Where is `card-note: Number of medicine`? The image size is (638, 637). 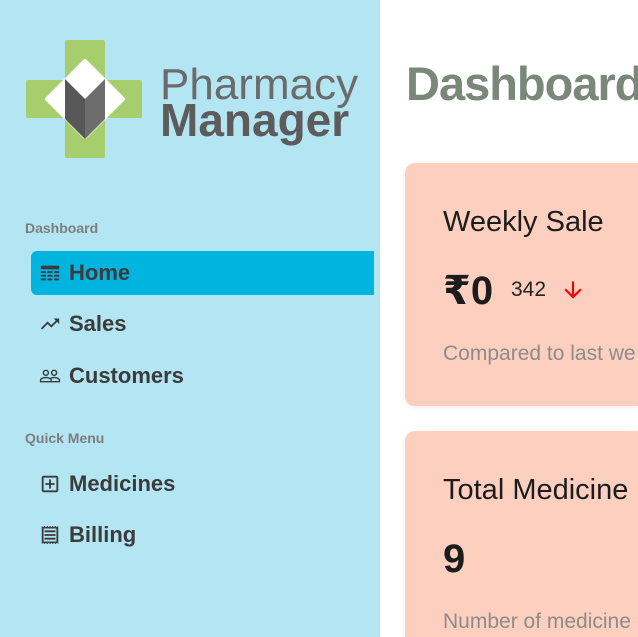
card-note: Number of medicine is located at coordinates (537, 621).